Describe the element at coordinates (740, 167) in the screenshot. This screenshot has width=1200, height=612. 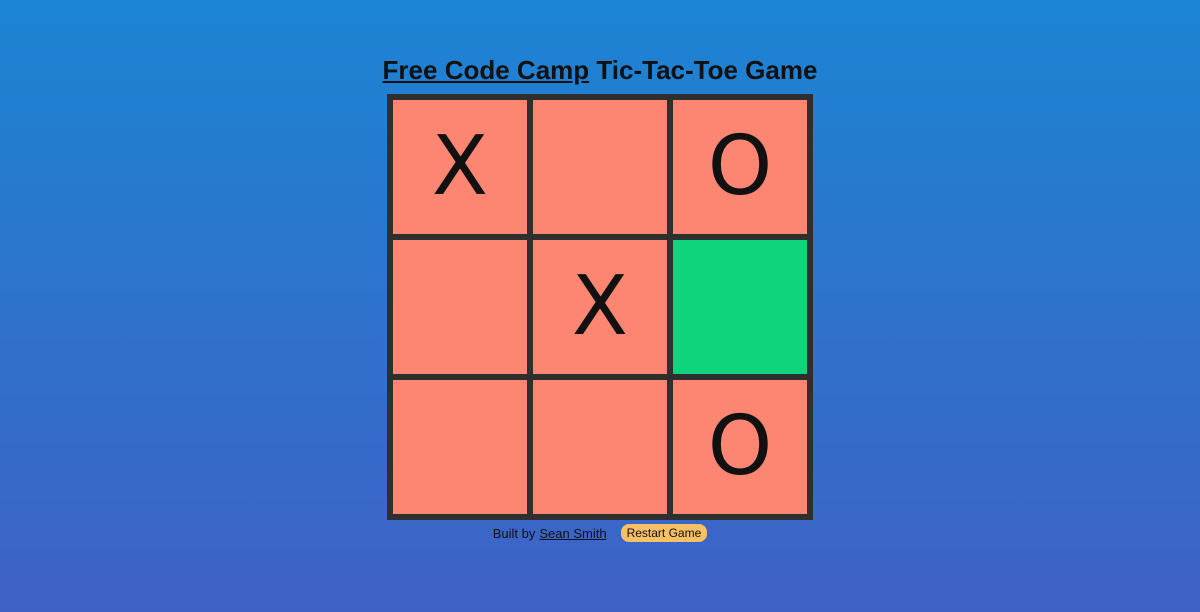
I see `board-cell-2: O` at that location.